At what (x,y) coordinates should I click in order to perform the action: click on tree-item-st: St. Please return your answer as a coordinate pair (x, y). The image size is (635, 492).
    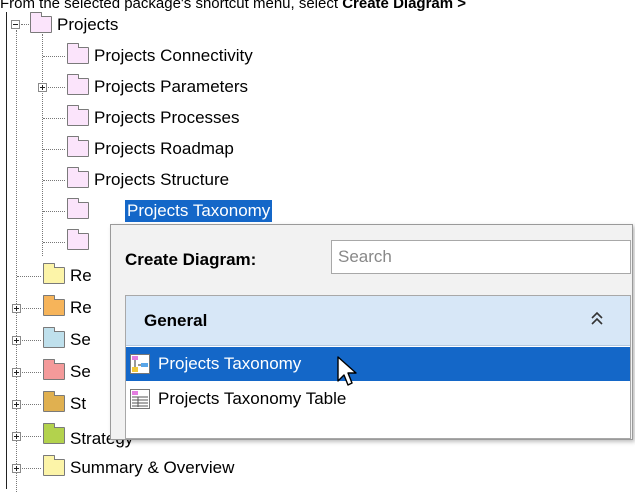
    Looking at the image, I should click on (78, 404).